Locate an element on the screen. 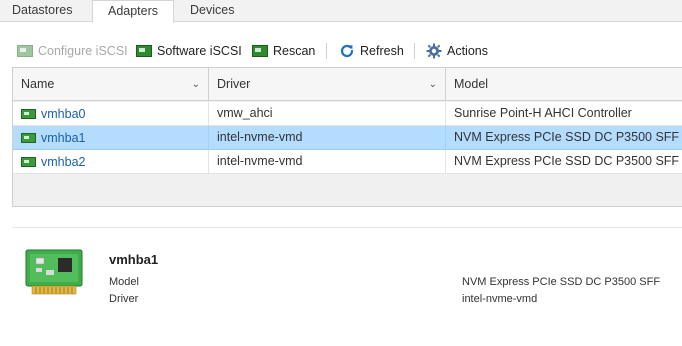  adapter-add-icon is located at coordinates (144, 51).